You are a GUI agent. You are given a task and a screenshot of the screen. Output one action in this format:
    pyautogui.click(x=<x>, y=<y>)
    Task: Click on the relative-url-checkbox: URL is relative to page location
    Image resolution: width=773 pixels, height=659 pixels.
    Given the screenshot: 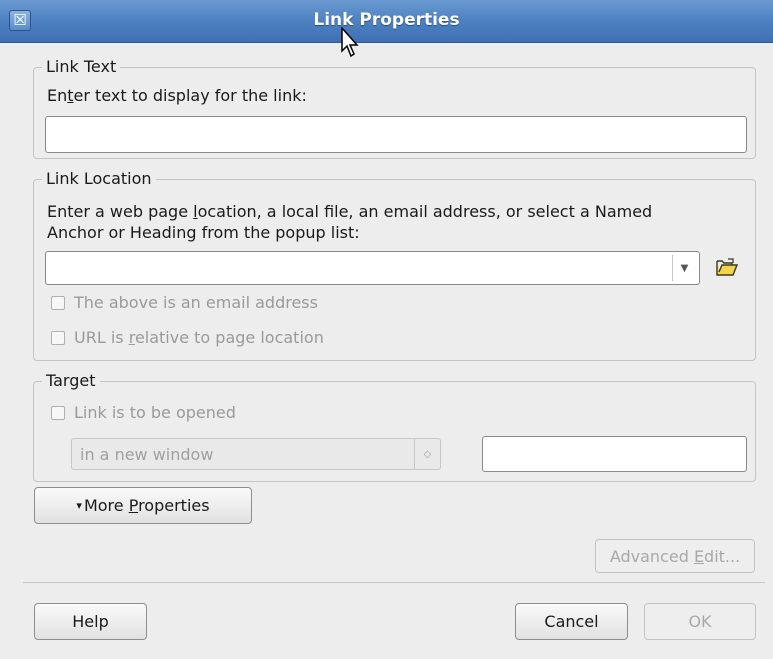 What is the action you would take?
    pyautogui.click(x=187, y=337)
    